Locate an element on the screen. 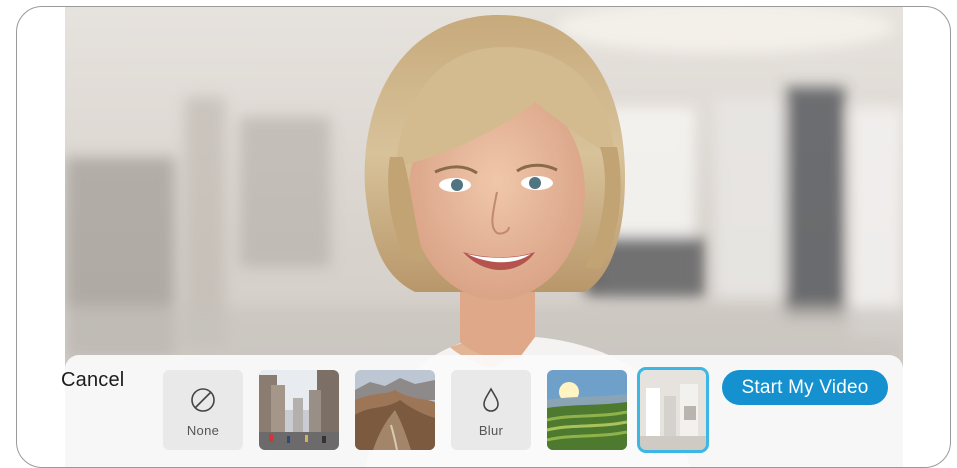 This screenshot has height=468, width=957. background-option-label: None is located at coordinates (203, 430).